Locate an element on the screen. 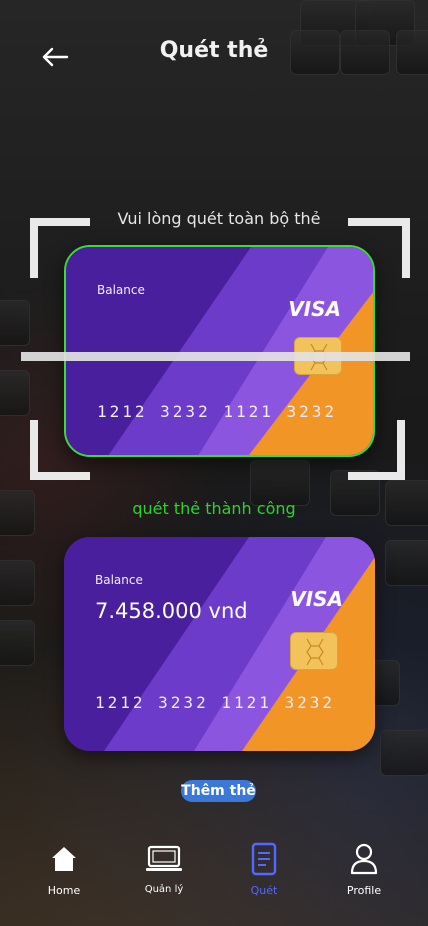  add-card-button: Thêm thẻ is located at coordinates (218, 791).